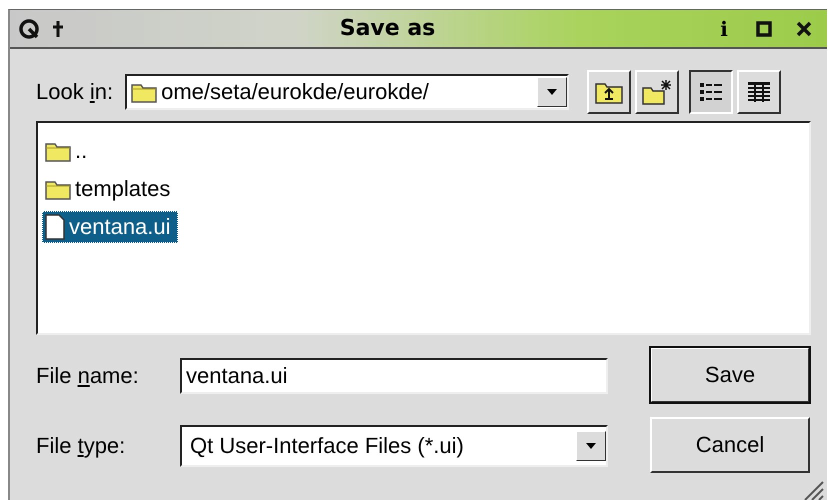 Image resolution: width=829 pixels, height=500 pixels. I want to click on detail-list-icon, so click(711, 92).